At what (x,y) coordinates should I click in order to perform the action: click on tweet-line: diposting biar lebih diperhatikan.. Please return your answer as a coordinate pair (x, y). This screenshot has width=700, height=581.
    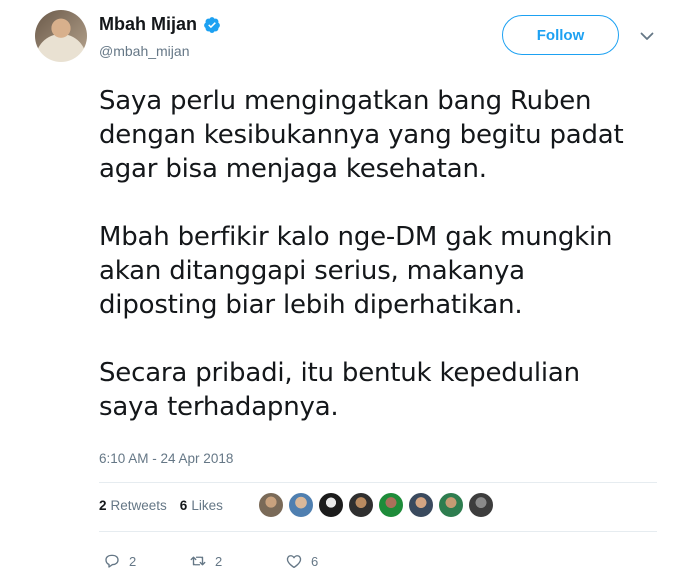
    Looking at the image, I should click on (311, 305).